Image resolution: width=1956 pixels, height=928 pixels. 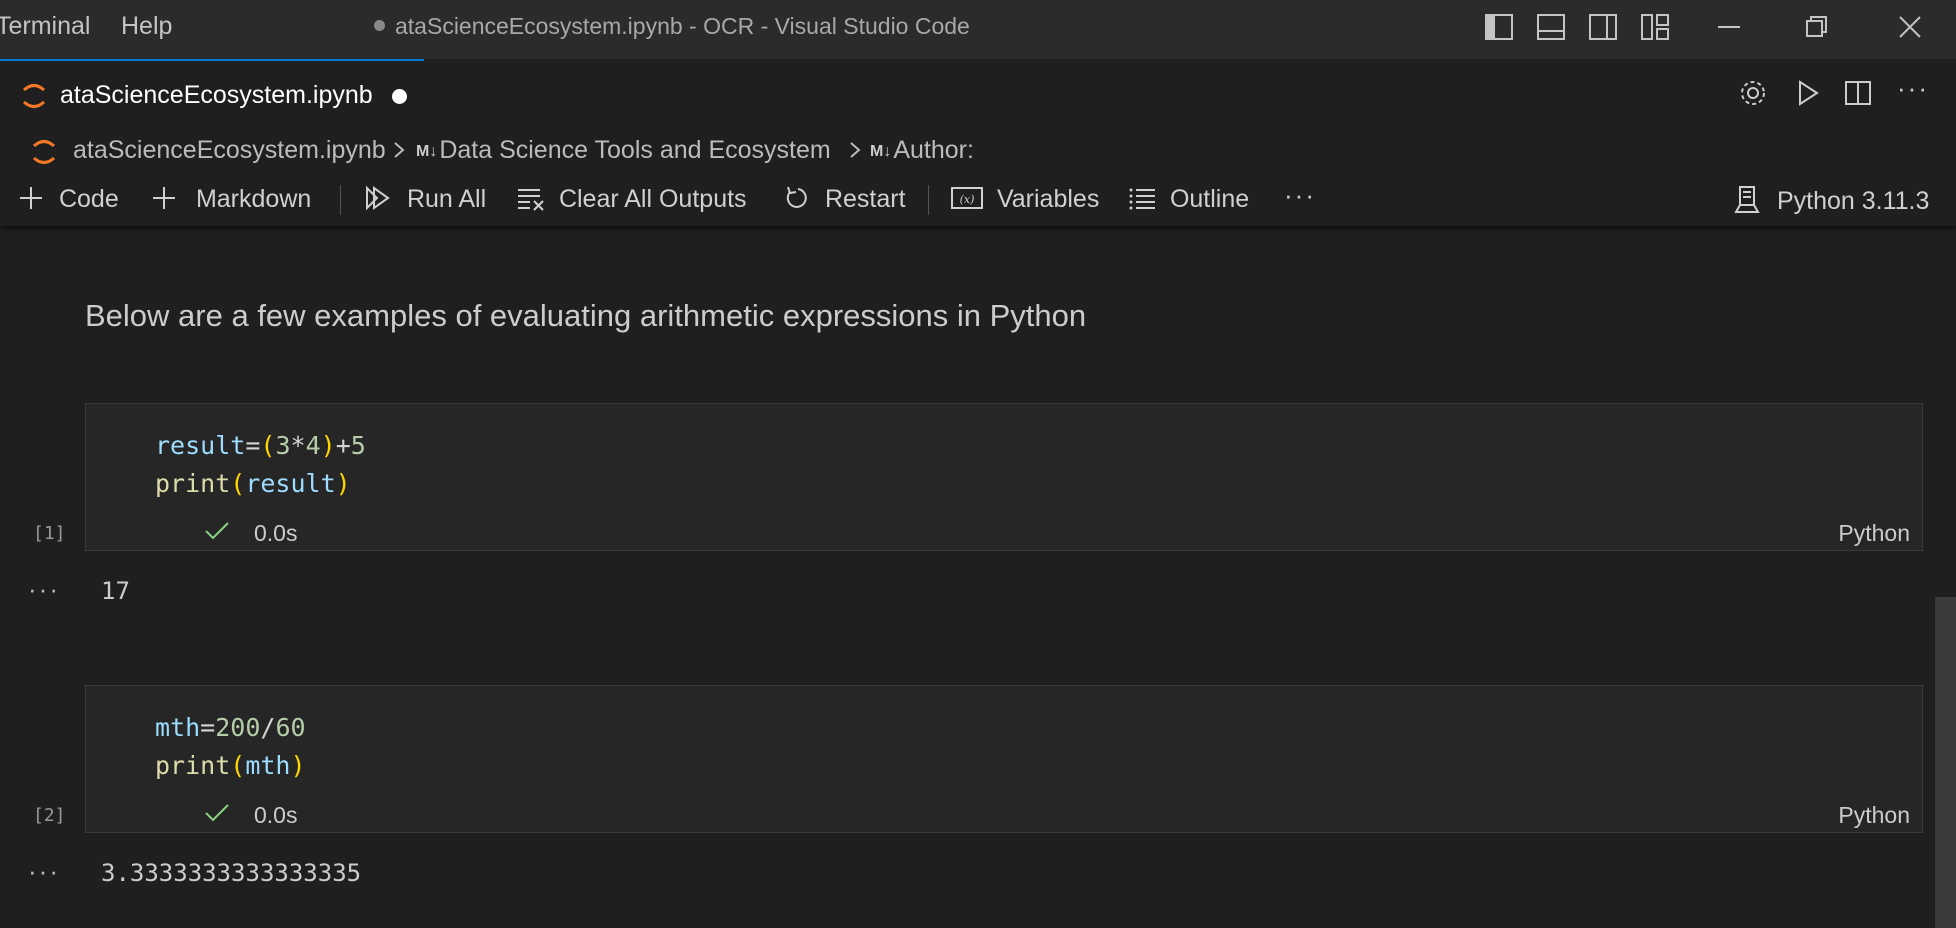 What do you see at coordinates (1945, 762) in the screenshot?
I see `scrollbar-thumb` at bounding box center [1945, 762].